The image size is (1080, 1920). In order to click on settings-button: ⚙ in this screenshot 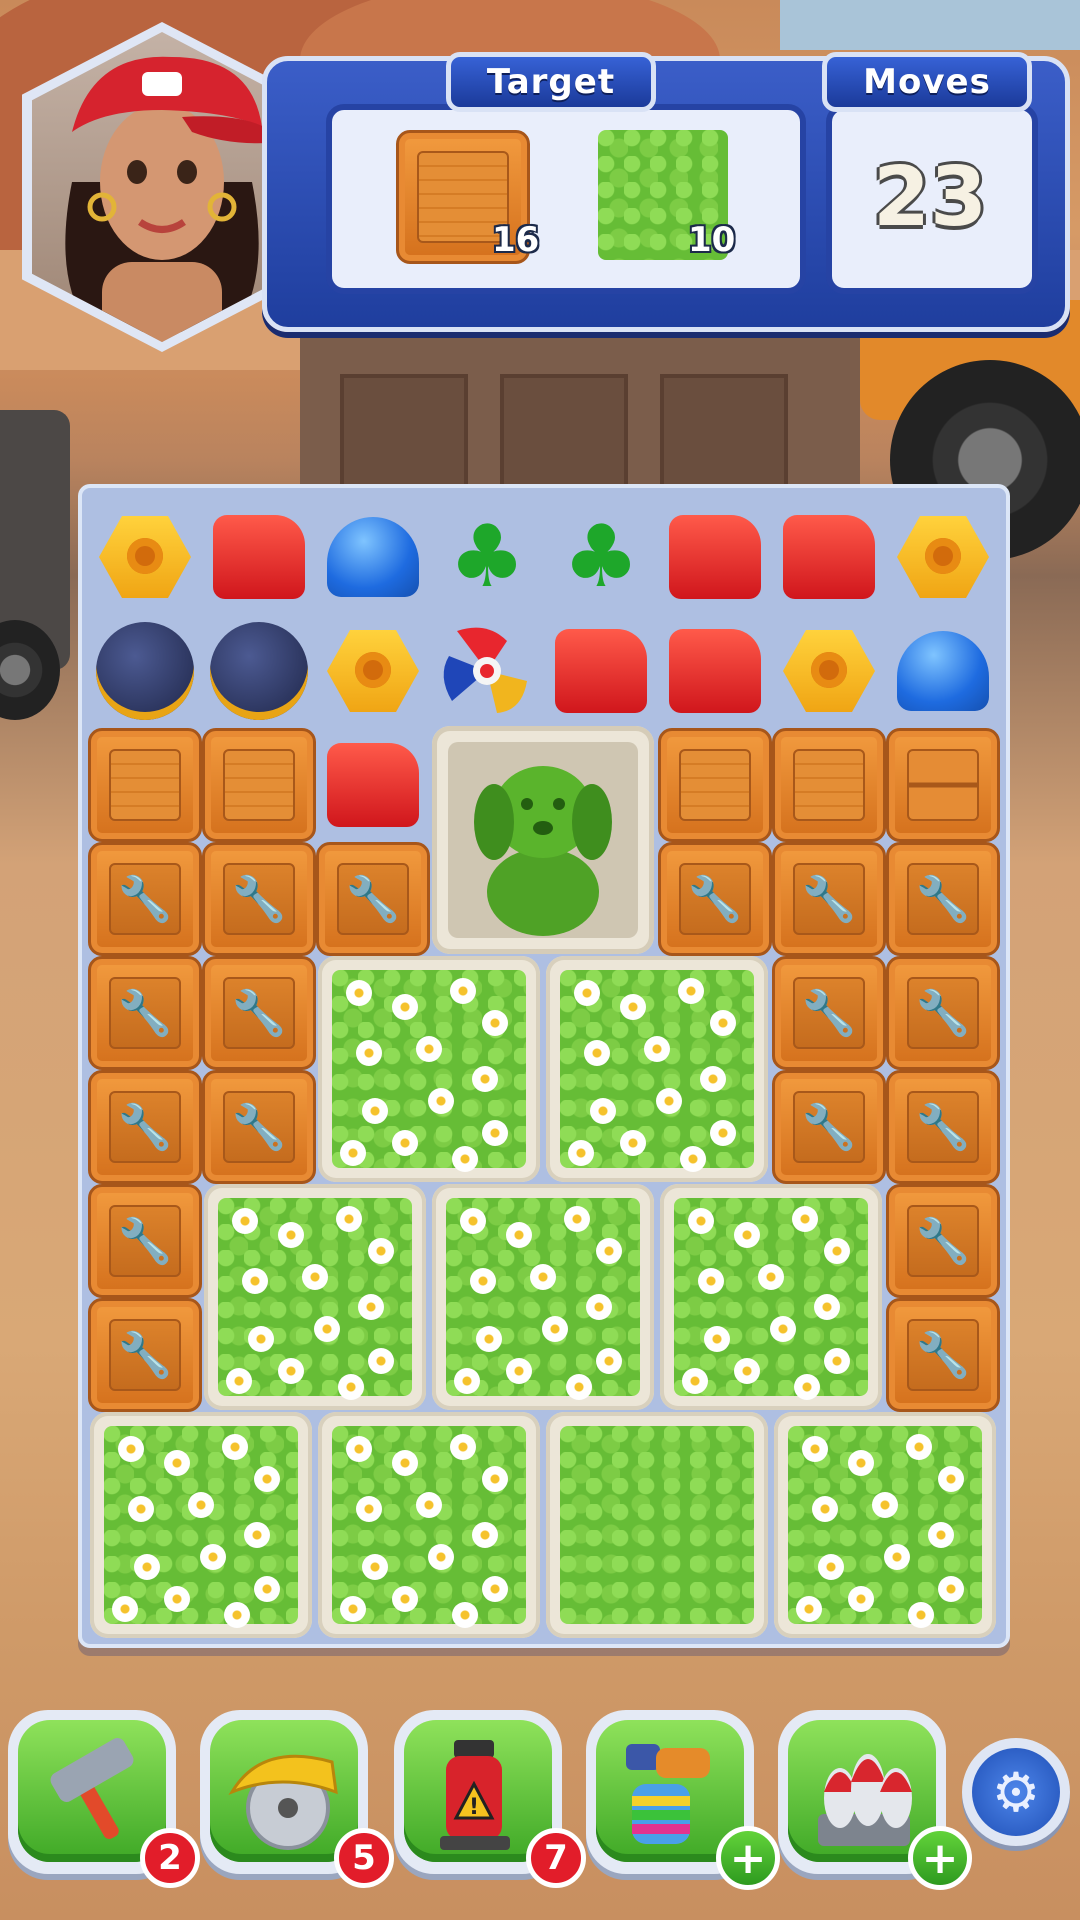, I will do `click(1016, 1792)`.